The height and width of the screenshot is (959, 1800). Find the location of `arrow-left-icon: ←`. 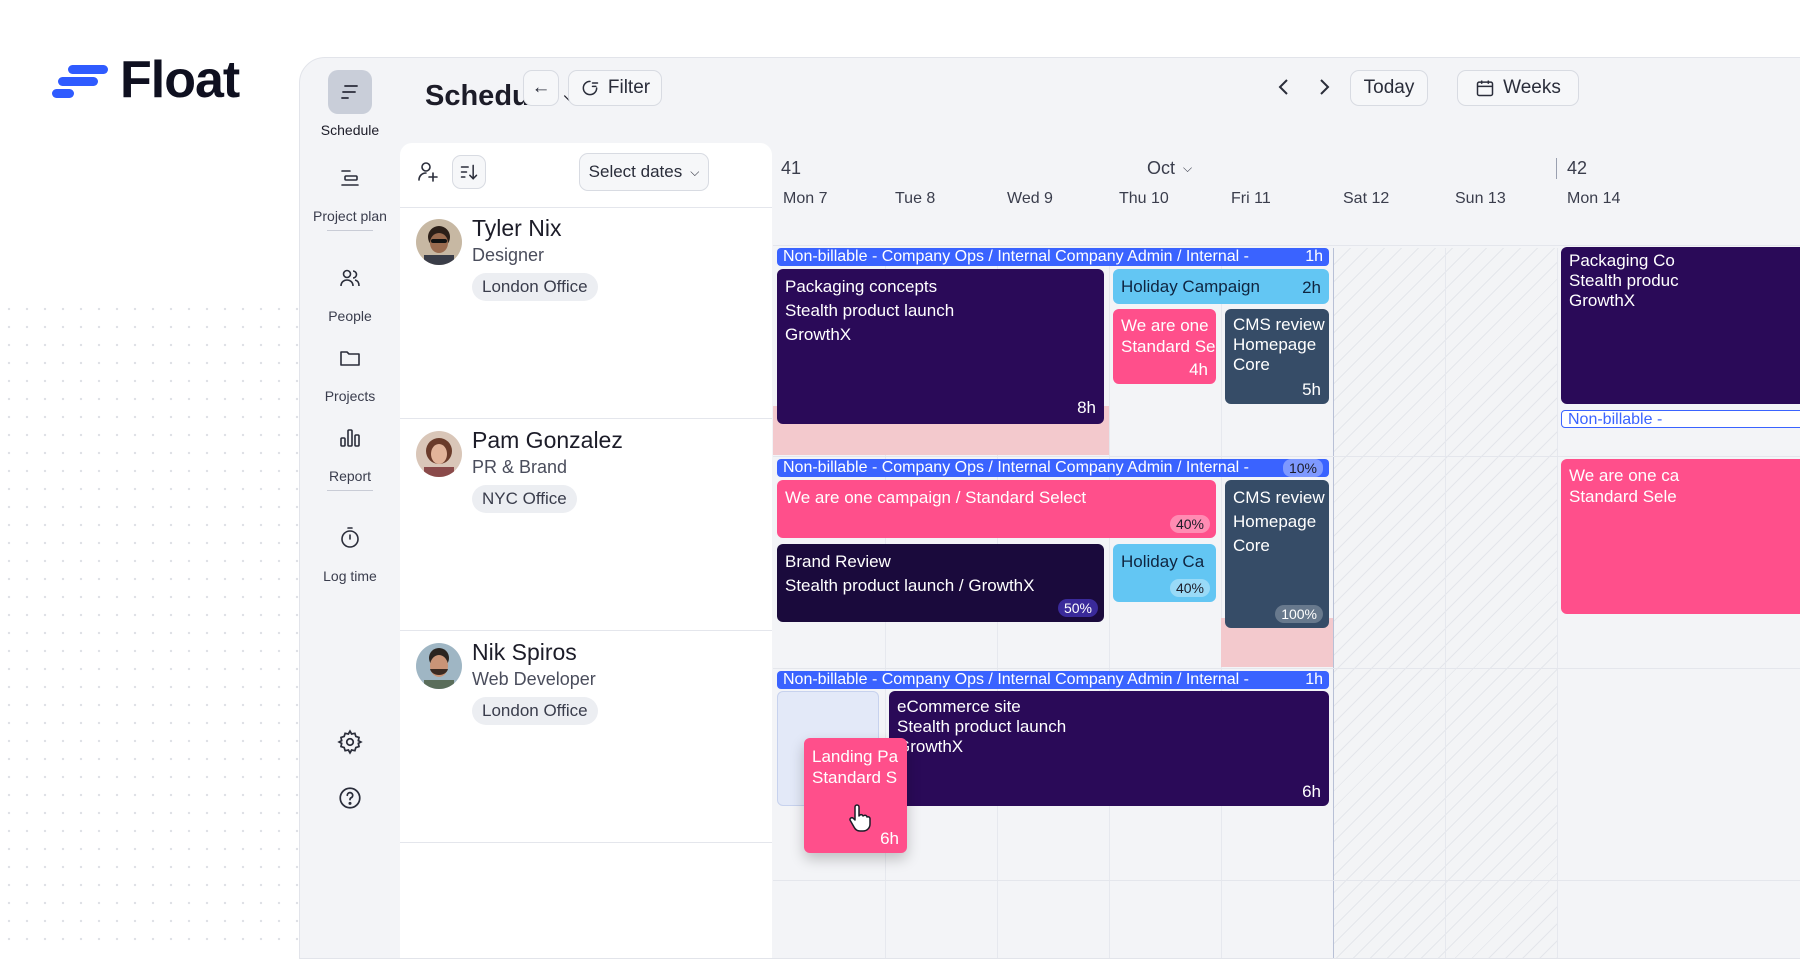

arrow-left-icon: ← is located at coordinates (541, 87).